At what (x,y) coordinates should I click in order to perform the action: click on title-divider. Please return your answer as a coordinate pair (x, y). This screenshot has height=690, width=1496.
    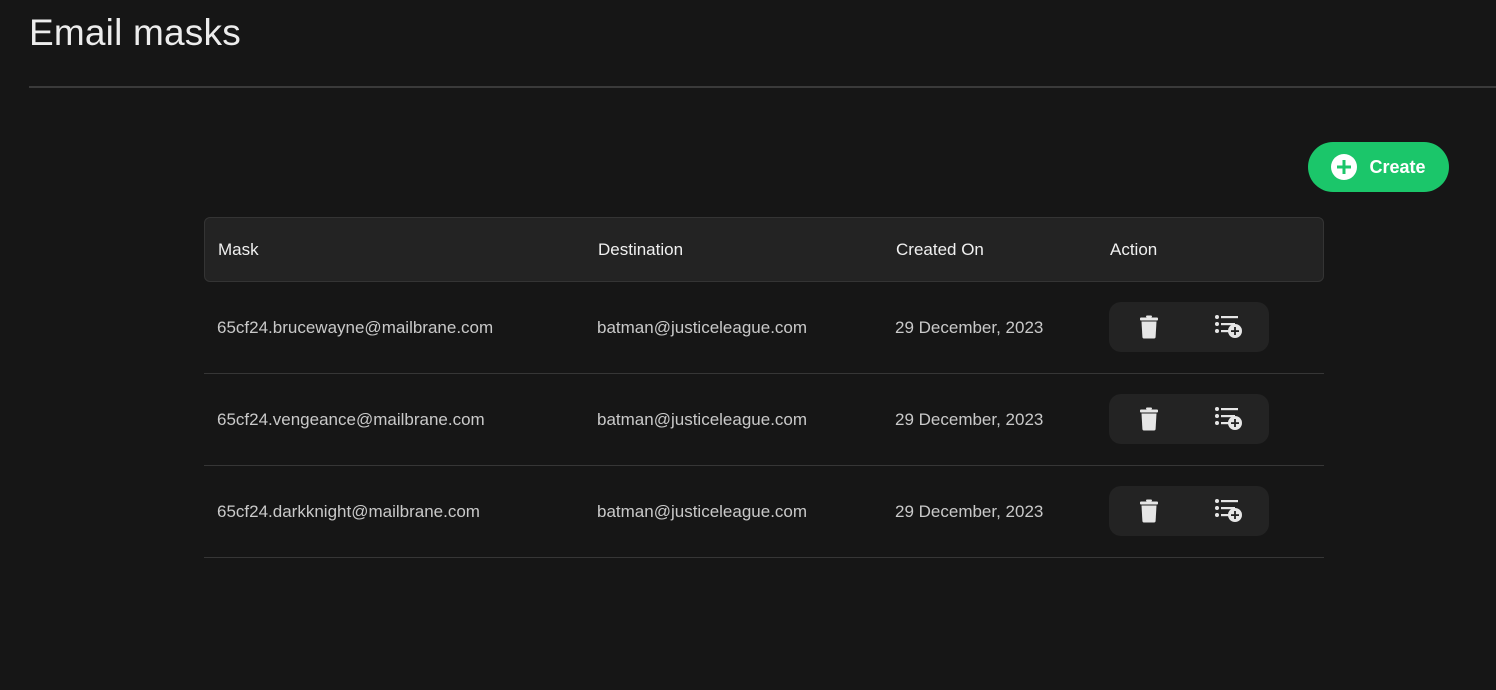
    Looking at the image, I should click on (762, 87).